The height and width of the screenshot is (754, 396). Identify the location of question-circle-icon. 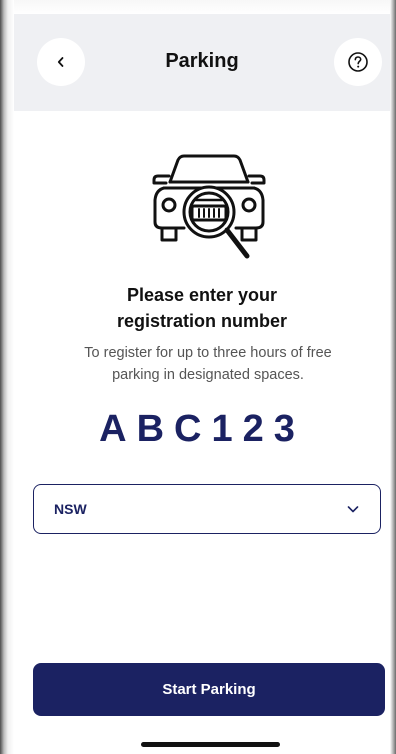
(358, 62).